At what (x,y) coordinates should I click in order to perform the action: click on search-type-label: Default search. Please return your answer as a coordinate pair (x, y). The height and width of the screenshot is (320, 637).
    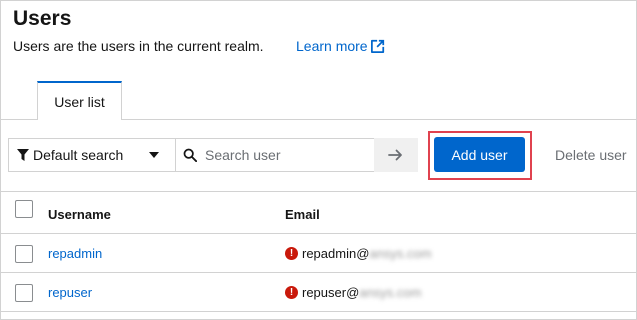
    Looking at the image, I should click on (78, 155).